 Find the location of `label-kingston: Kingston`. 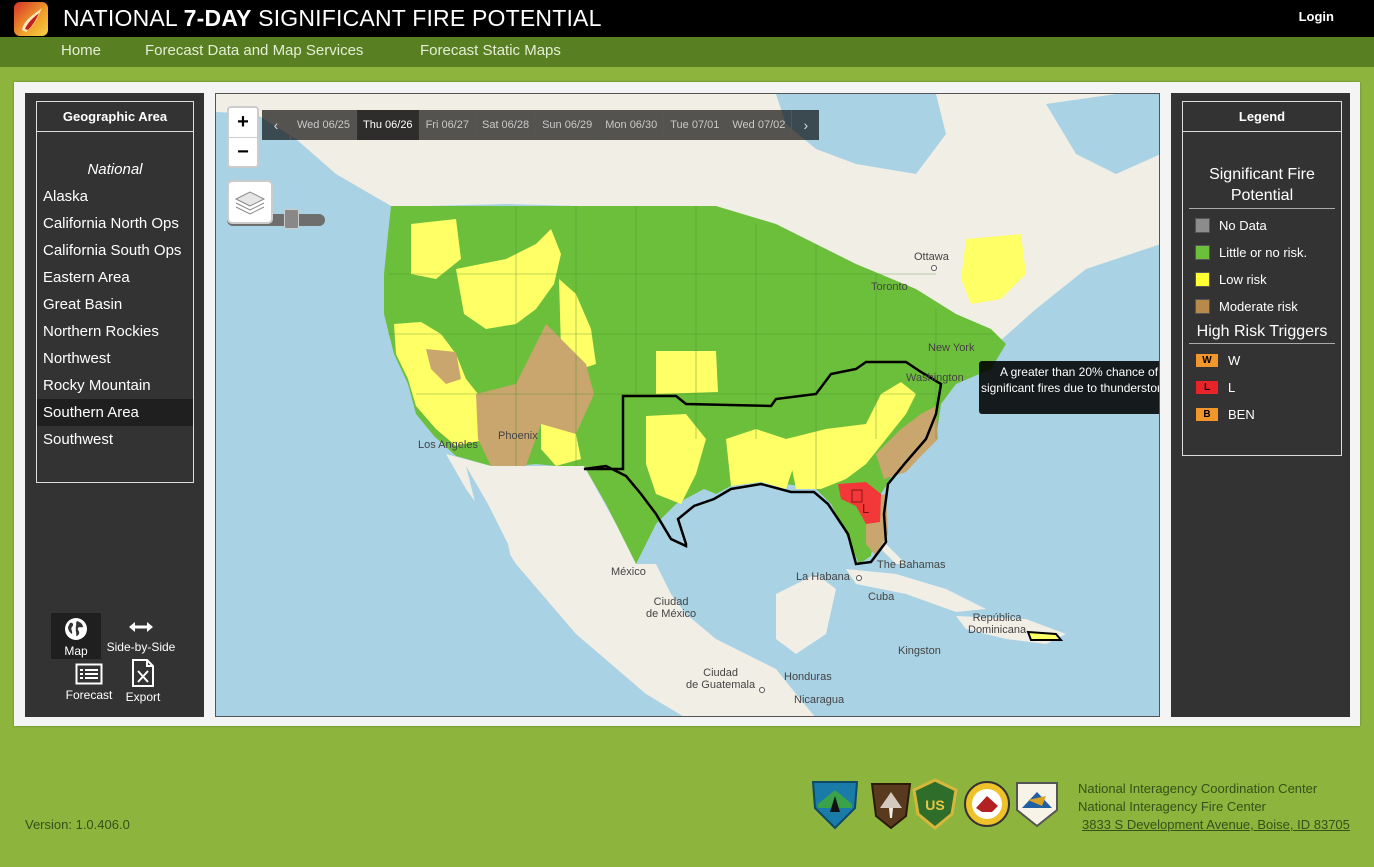

label-kingston: Kingston is located at coordinates (919, 651).